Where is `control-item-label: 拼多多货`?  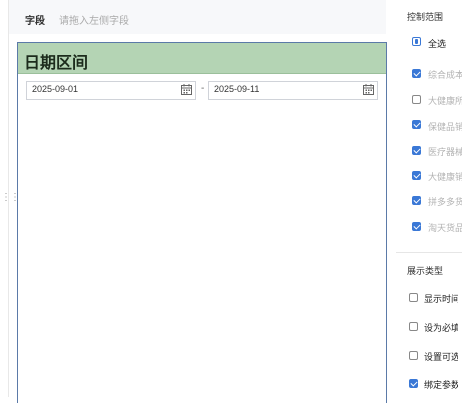 control-item-label: 拼多多货 is located at coordinates (445, 202).